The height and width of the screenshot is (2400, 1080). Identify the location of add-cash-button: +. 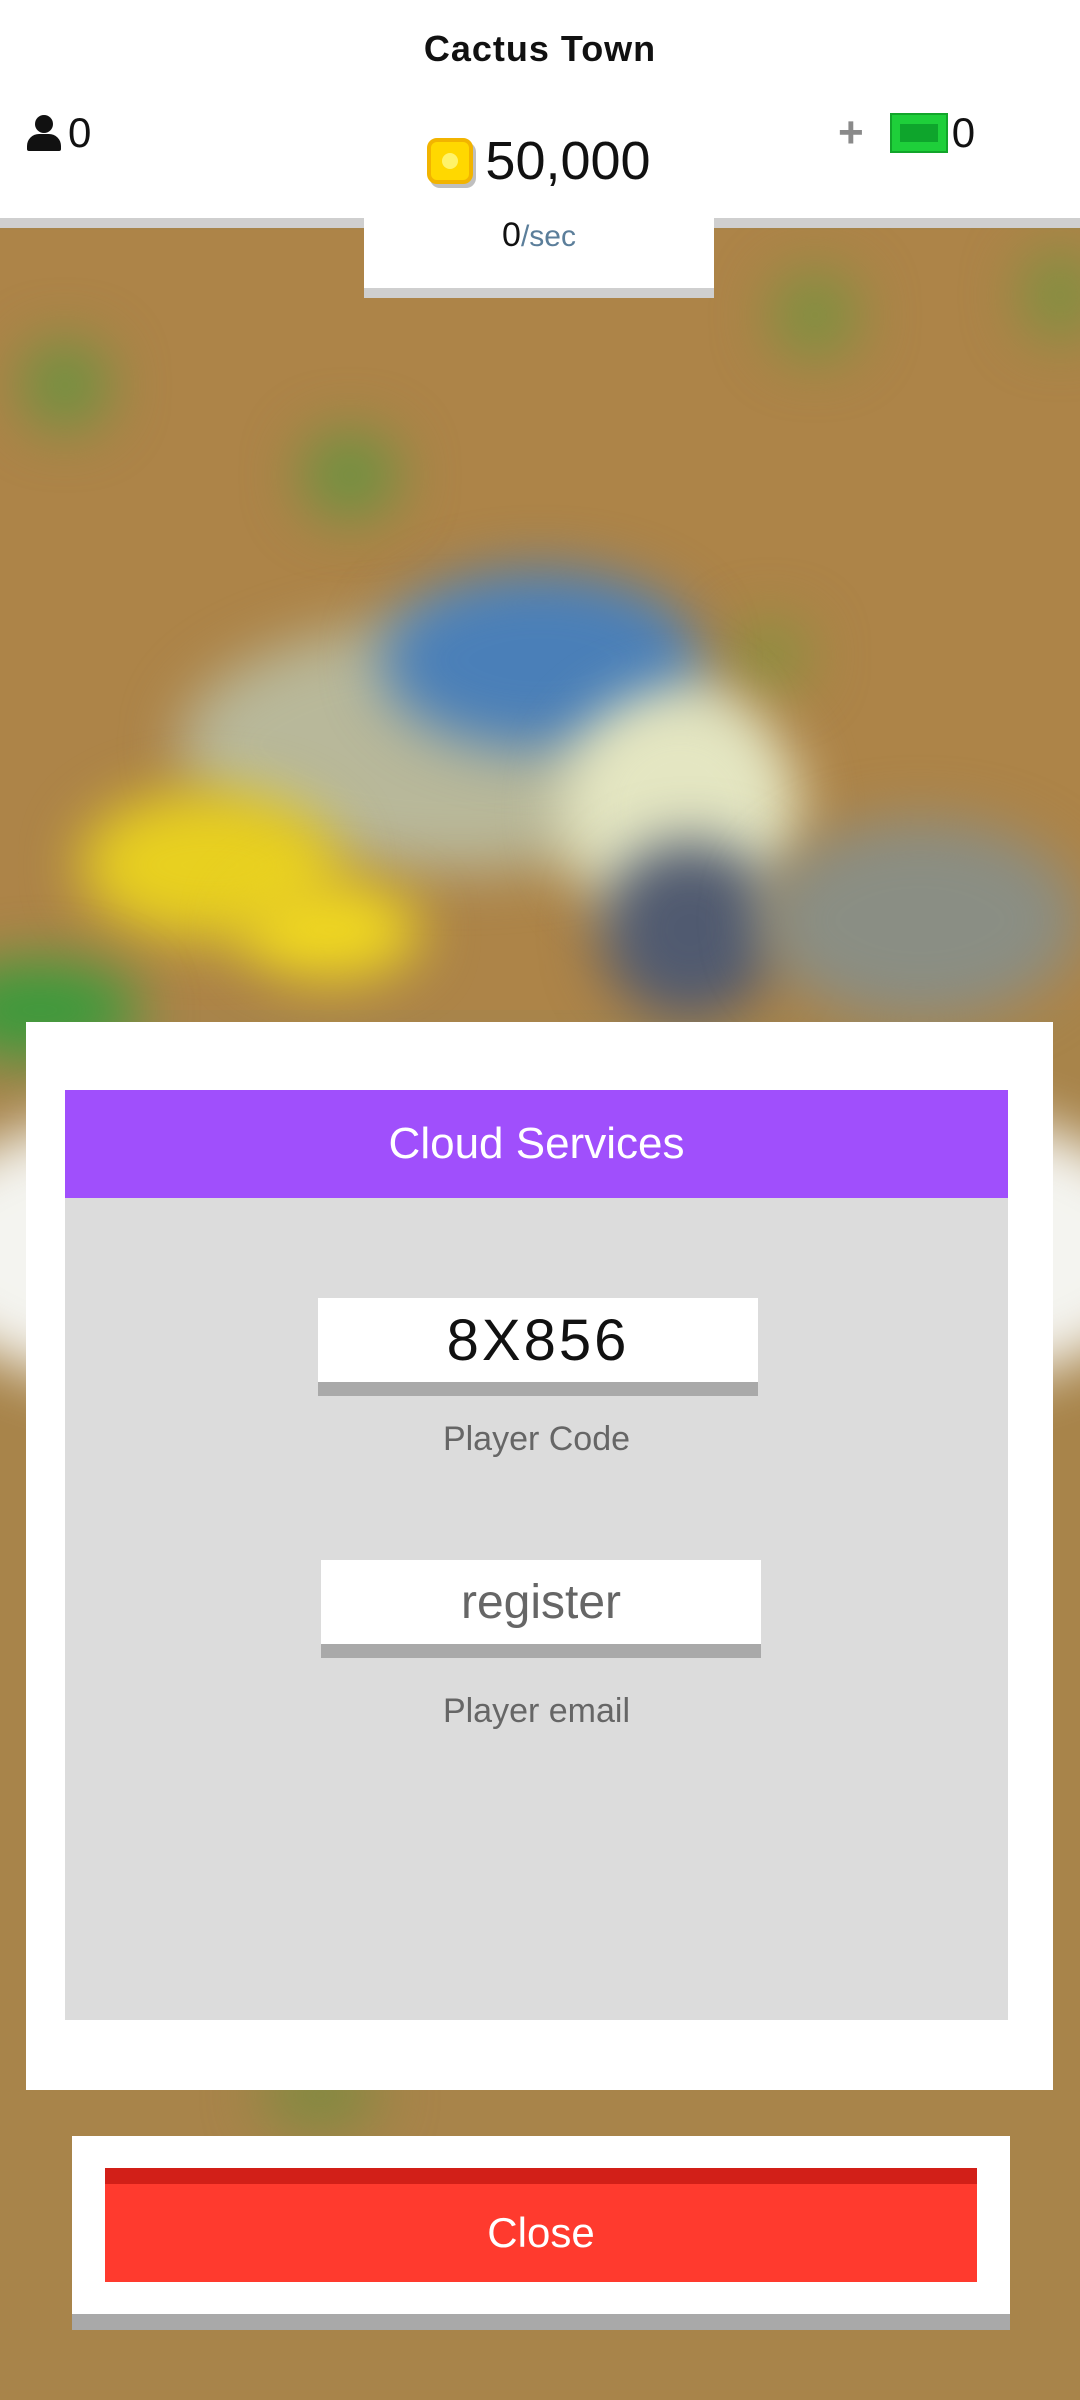
(851, 133).